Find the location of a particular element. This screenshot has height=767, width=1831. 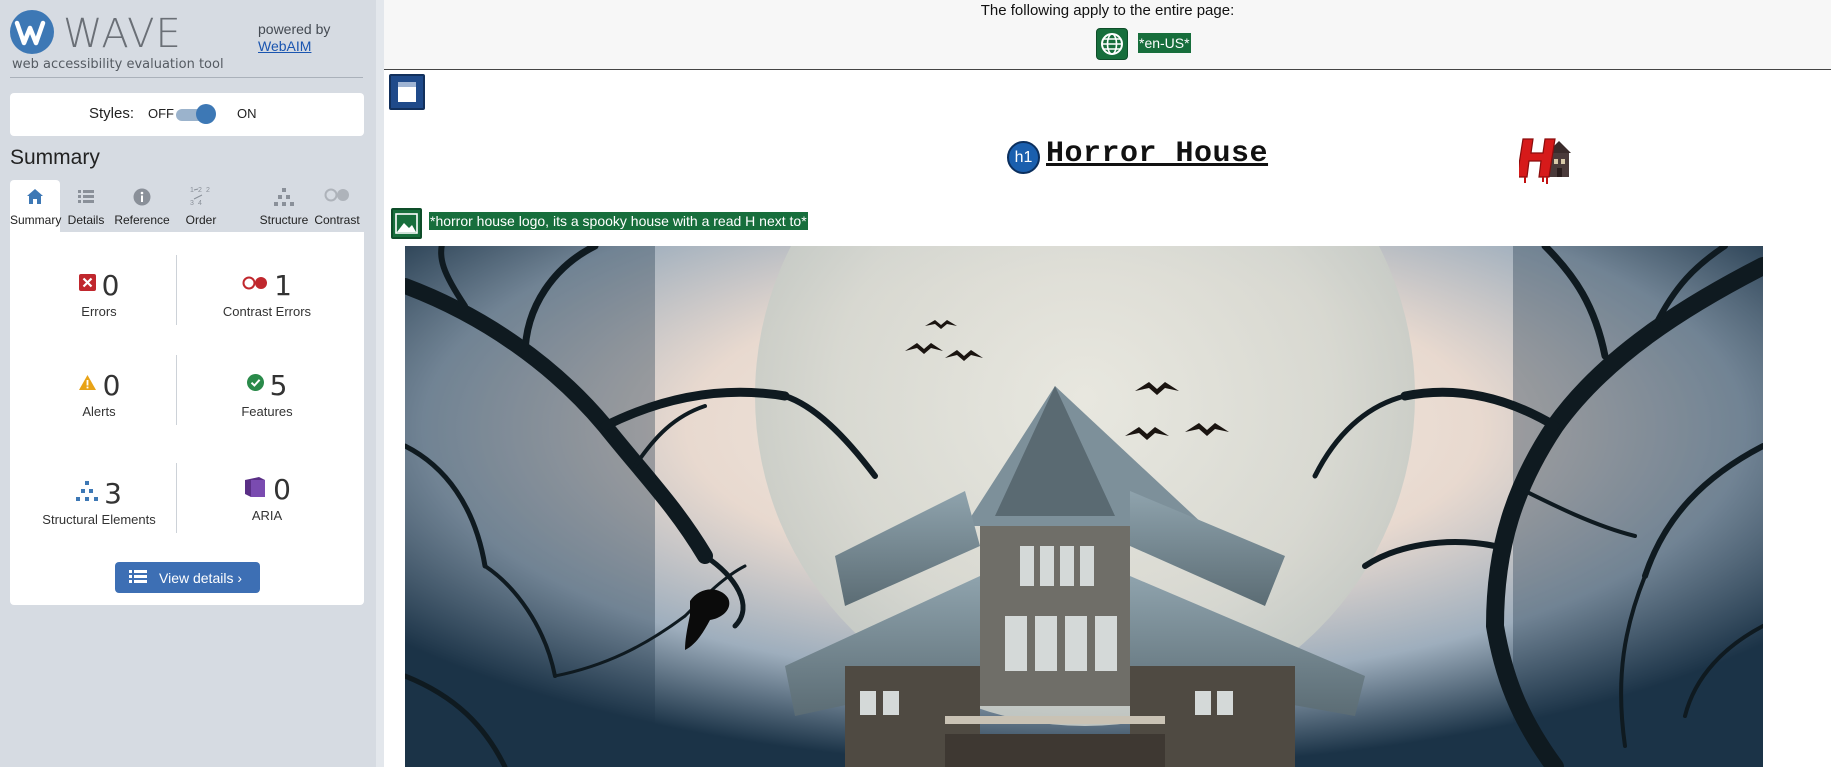

tab-label: Reference is located at coordinates (142, 220).